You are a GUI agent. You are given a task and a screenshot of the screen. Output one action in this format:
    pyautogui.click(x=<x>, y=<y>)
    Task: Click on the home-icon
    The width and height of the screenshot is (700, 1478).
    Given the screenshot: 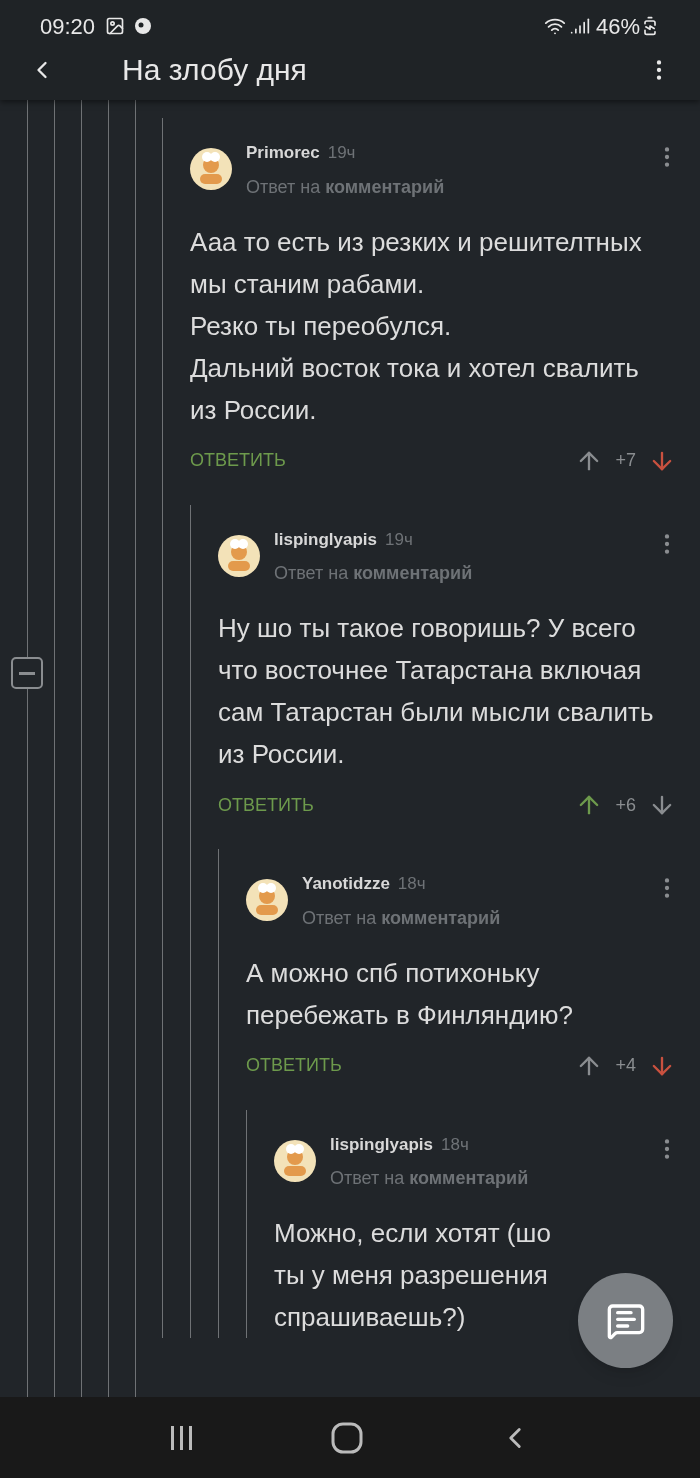 What is the action you would take?
    pyautogui.click(x=347, y=1437)
    